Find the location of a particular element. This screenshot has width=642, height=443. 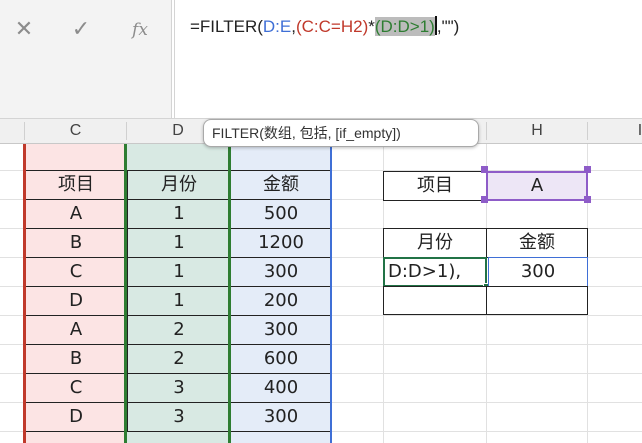

active-edit-cell: D:D>1), is located at coordinates (435, 272).